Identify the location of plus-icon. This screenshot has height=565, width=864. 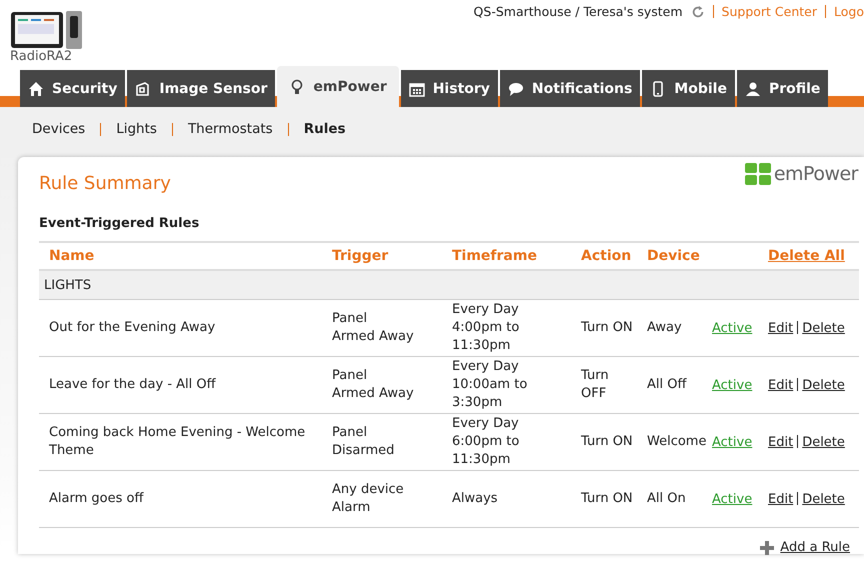
(767, 547).